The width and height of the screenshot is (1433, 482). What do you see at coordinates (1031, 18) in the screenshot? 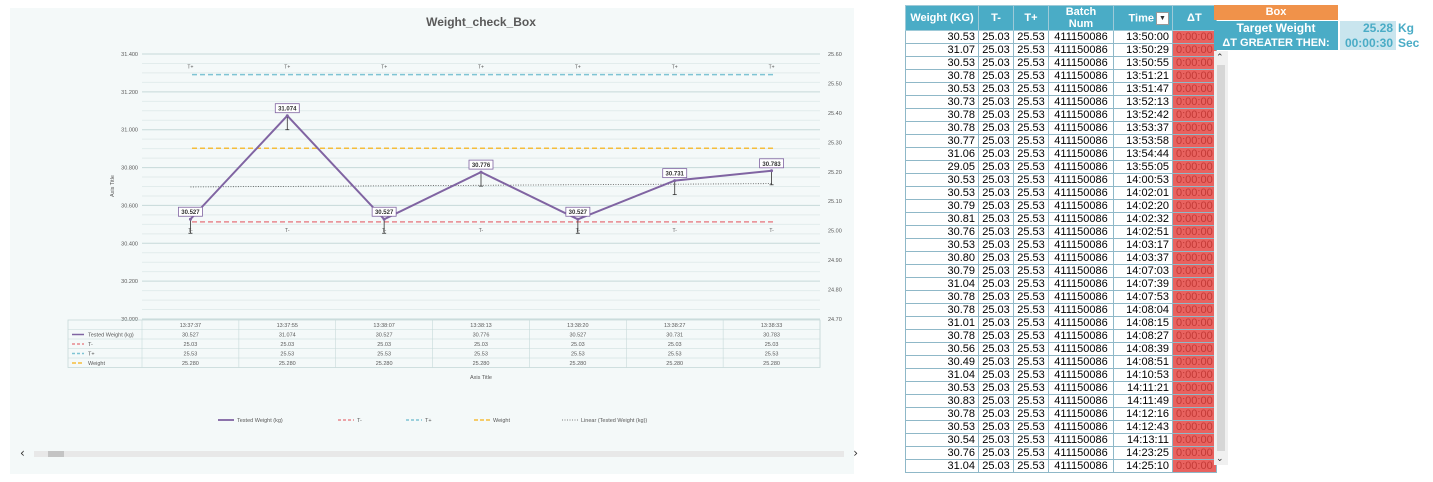
I see `header-t-plus: T+` at bounding box center [1031, 18].